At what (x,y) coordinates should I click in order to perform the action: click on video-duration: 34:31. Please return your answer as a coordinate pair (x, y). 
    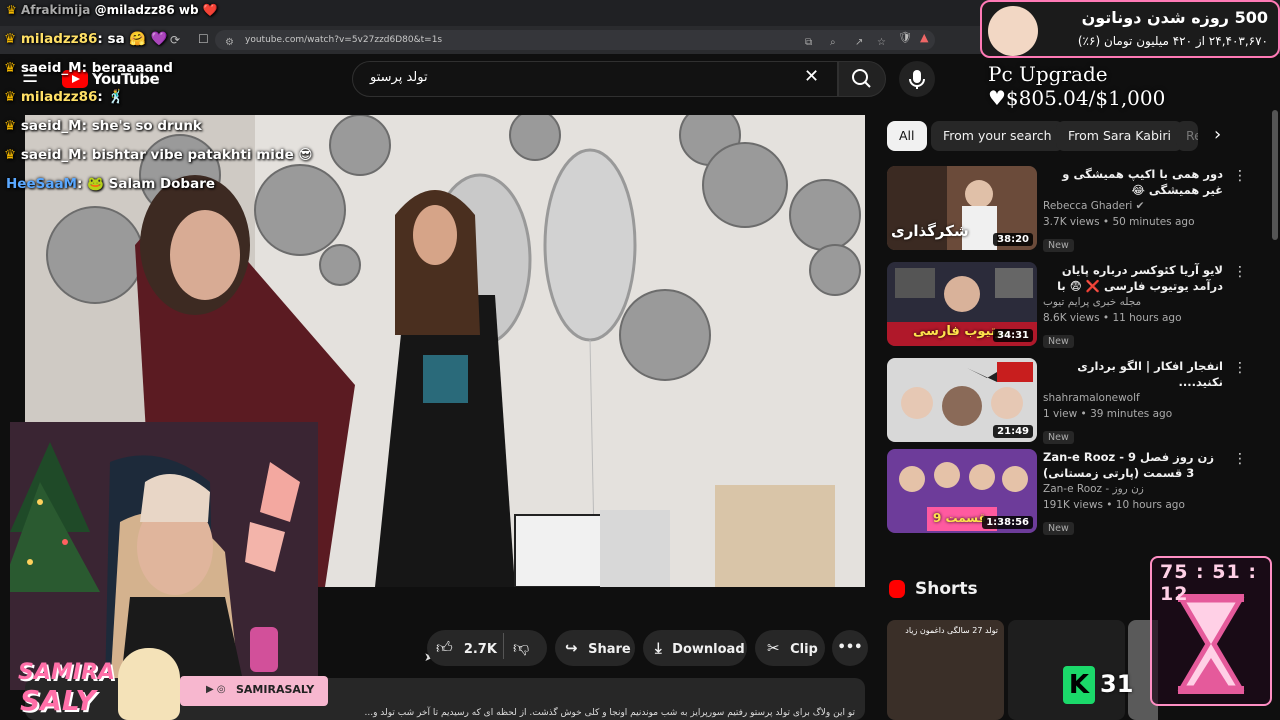
    Looking at the image, I should click on (1013, 335).